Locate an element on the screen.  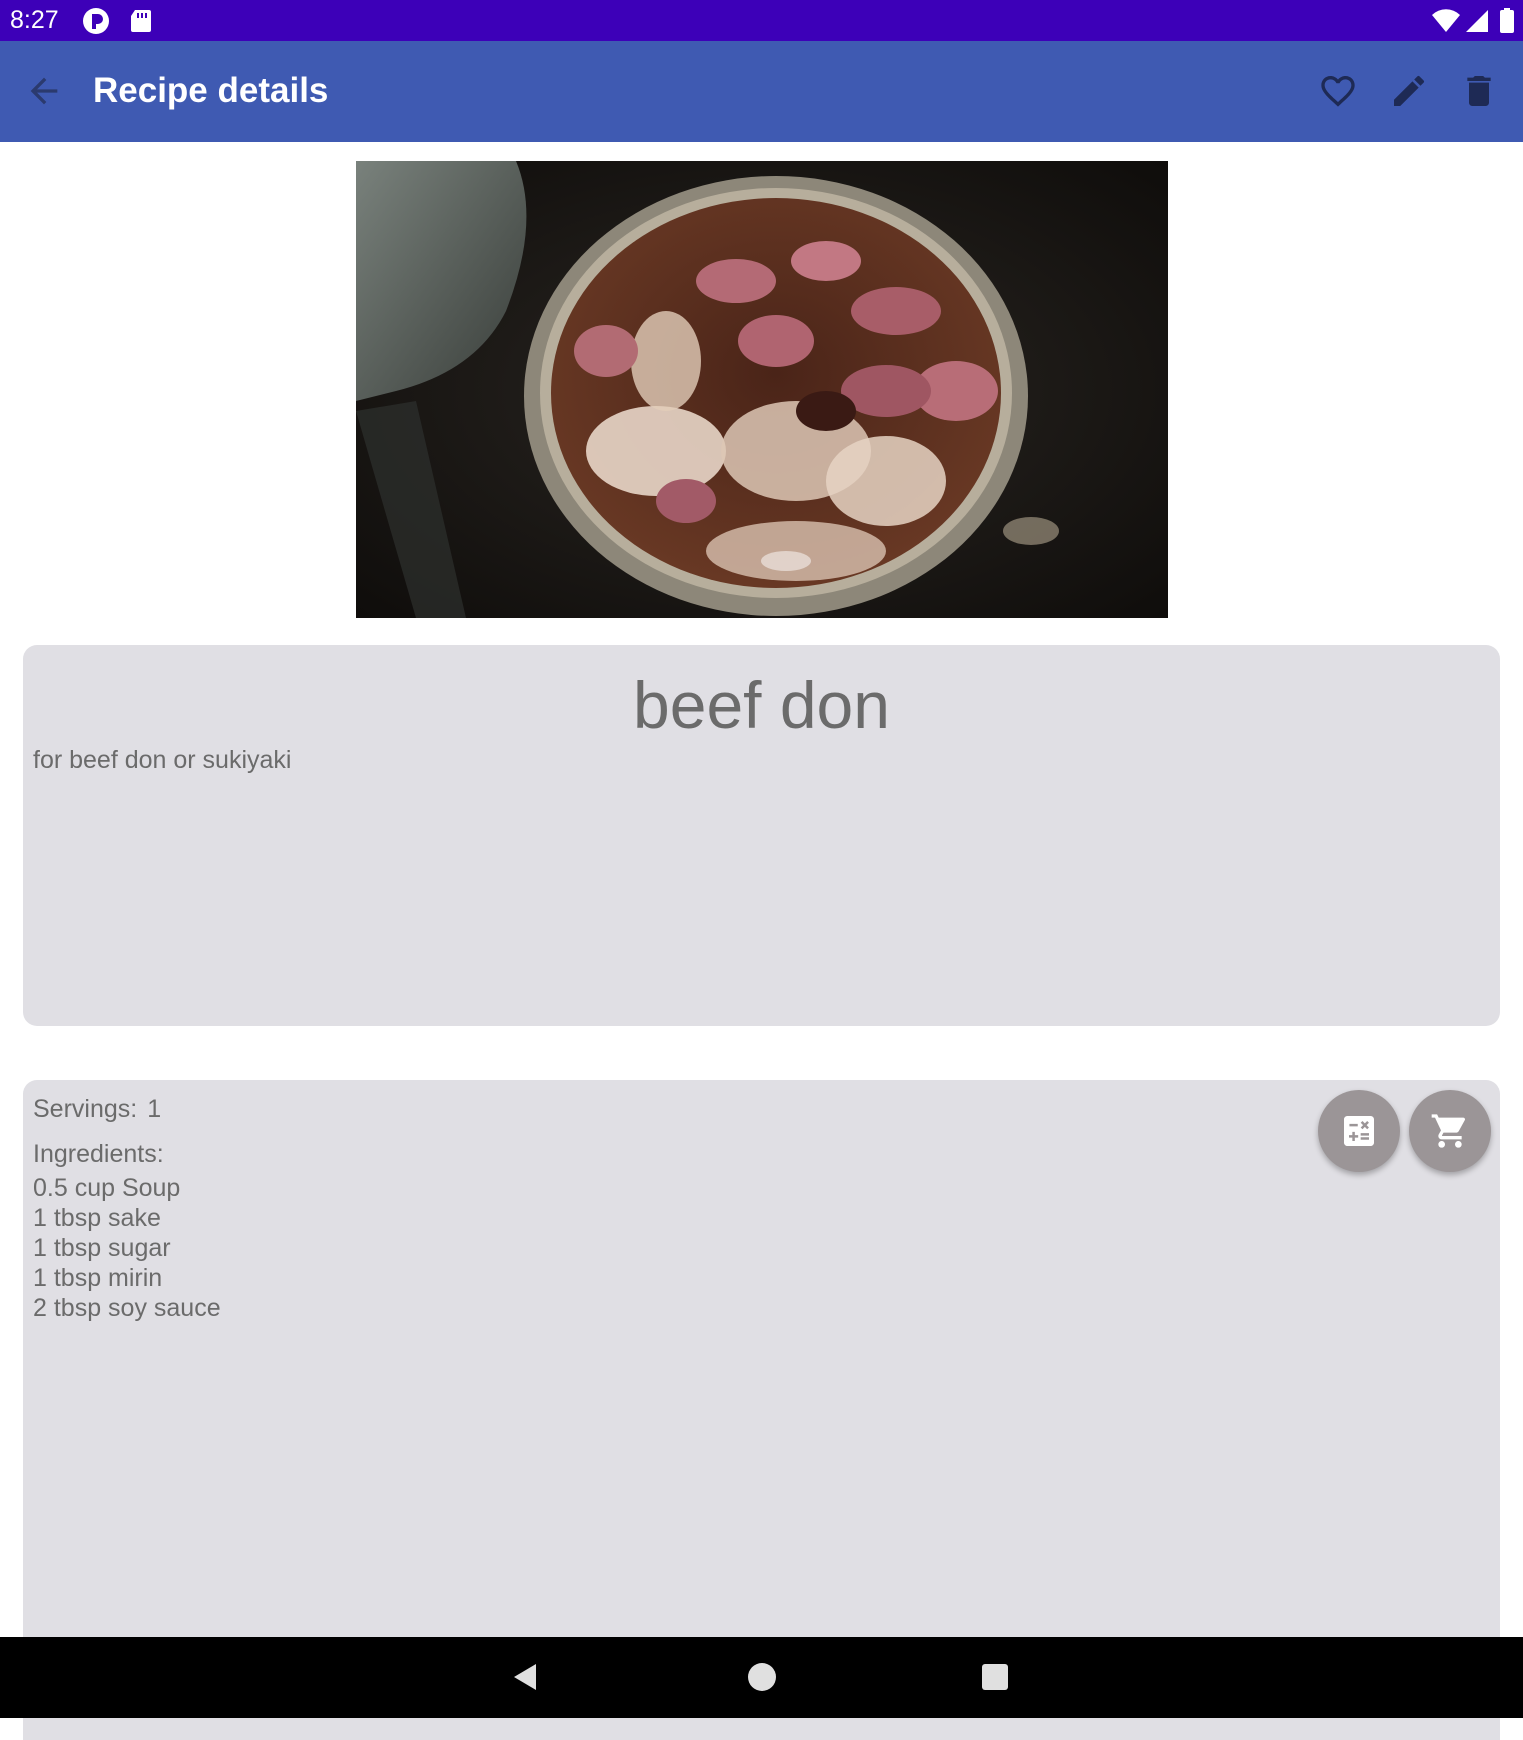
app-notification-icon is located at coordinates (96, 21).